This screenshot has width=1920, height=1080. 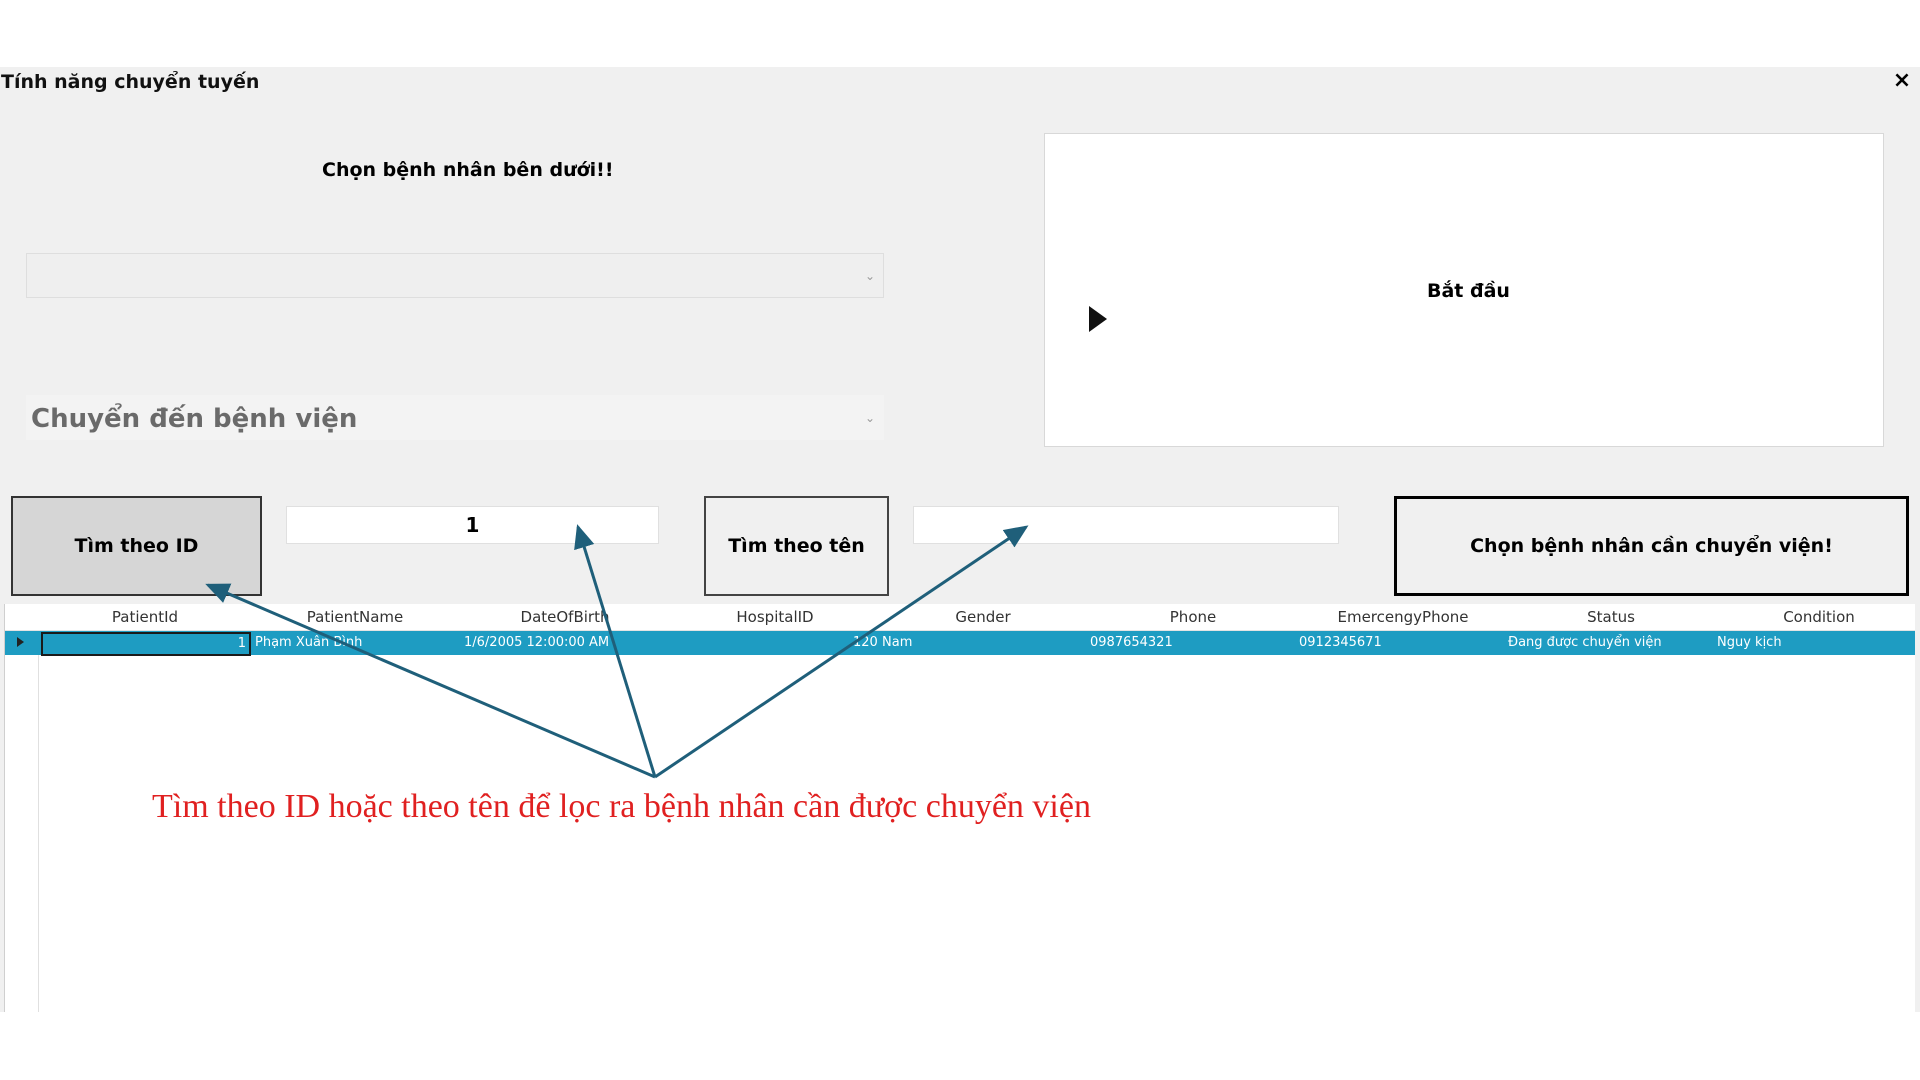 What do you see at coordinates (455, 417) in the screenshot?
I see `hospital-combobox: Chuyển đến bệnh viện ⌄` at bounding box center [455, 417].